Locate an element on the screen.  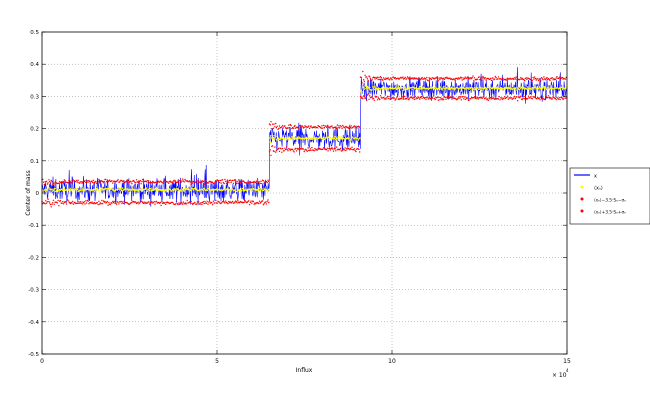
legend: x ⟨xₙ⟩ ⟨xₙ⟩−3.5·Sₙ−σₙ ⟨xₙ⟩+3.5·Sₙ+σₙ is located at coordinates (609, 196).